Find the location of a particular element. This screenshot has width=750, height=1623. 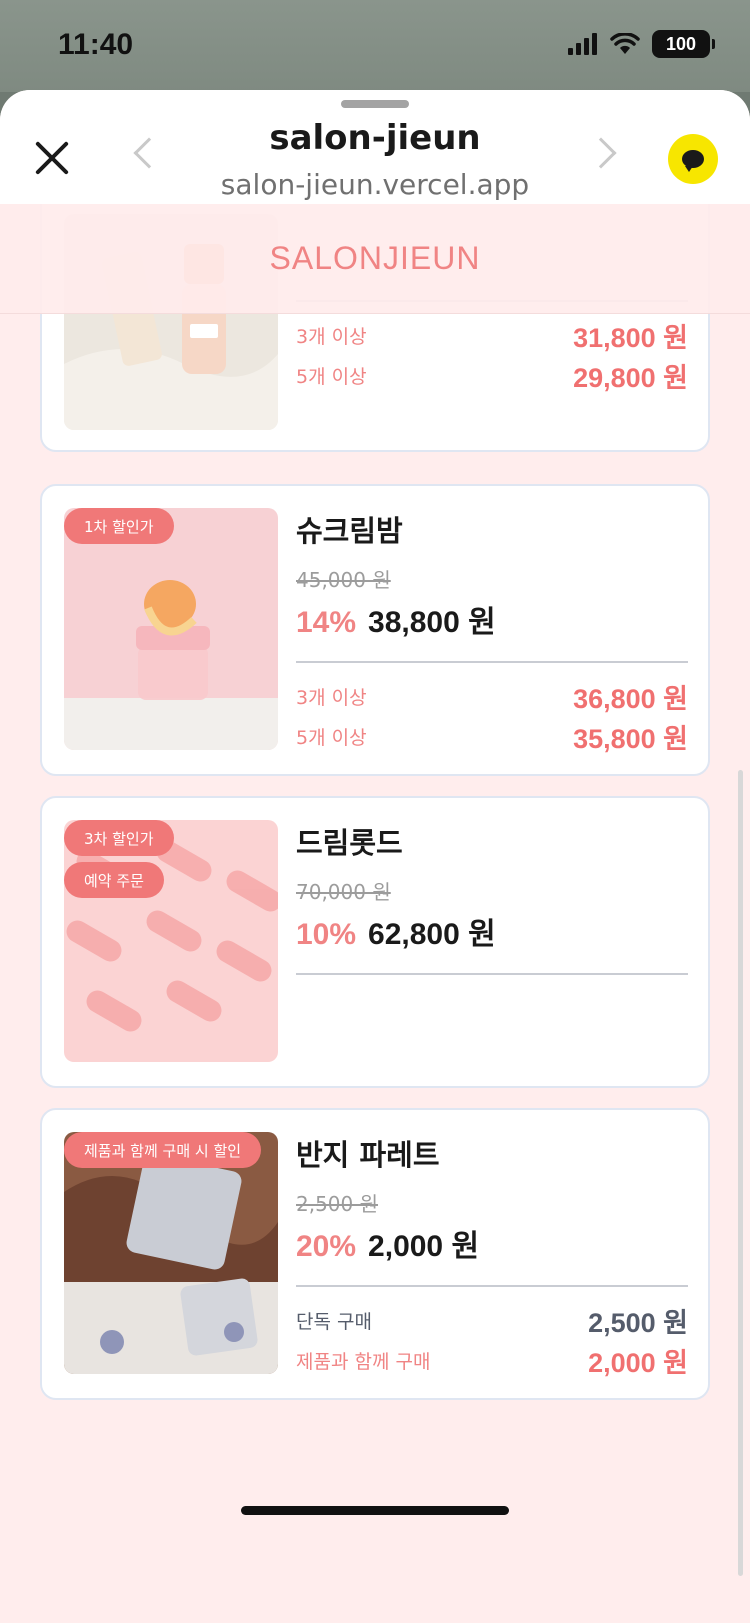

battery-icon: 100 is located at coordinates (683, 44).